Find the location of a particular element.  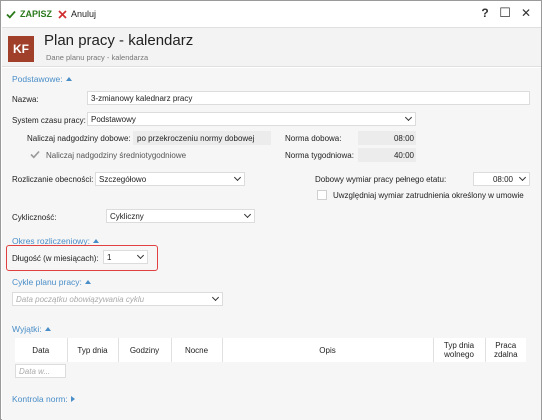

cancel-label: Anuluj is located at coordinates (84, 14).